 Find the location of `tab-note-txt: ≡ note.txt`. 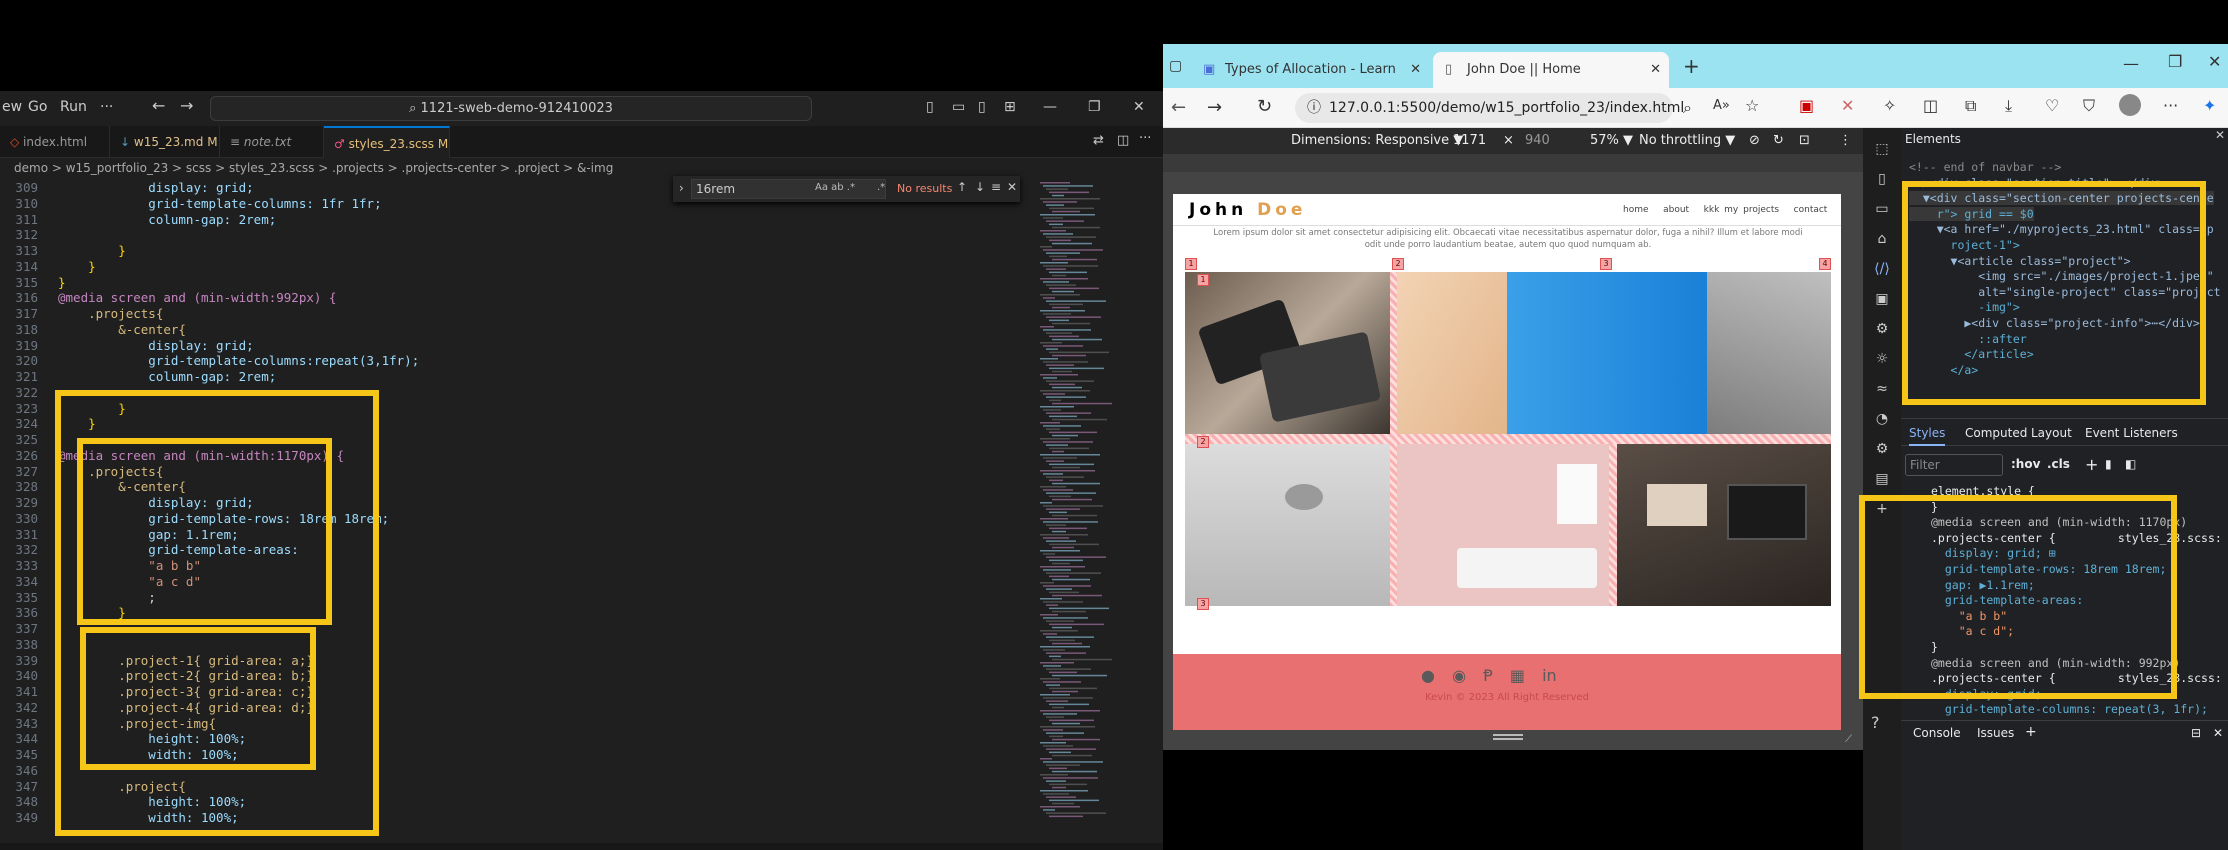

tab-note-txt: ≡ note.txt is located at coordinates (272, 142).